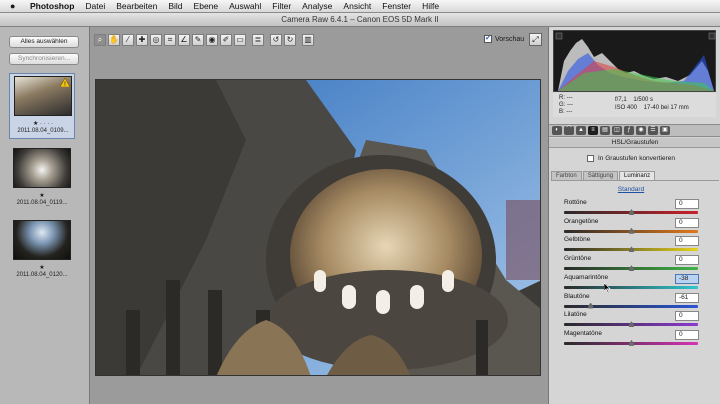  Describe the element at coordinates (258, 40) in the screenshot. I see `preferences-icon: ≣` at that location.